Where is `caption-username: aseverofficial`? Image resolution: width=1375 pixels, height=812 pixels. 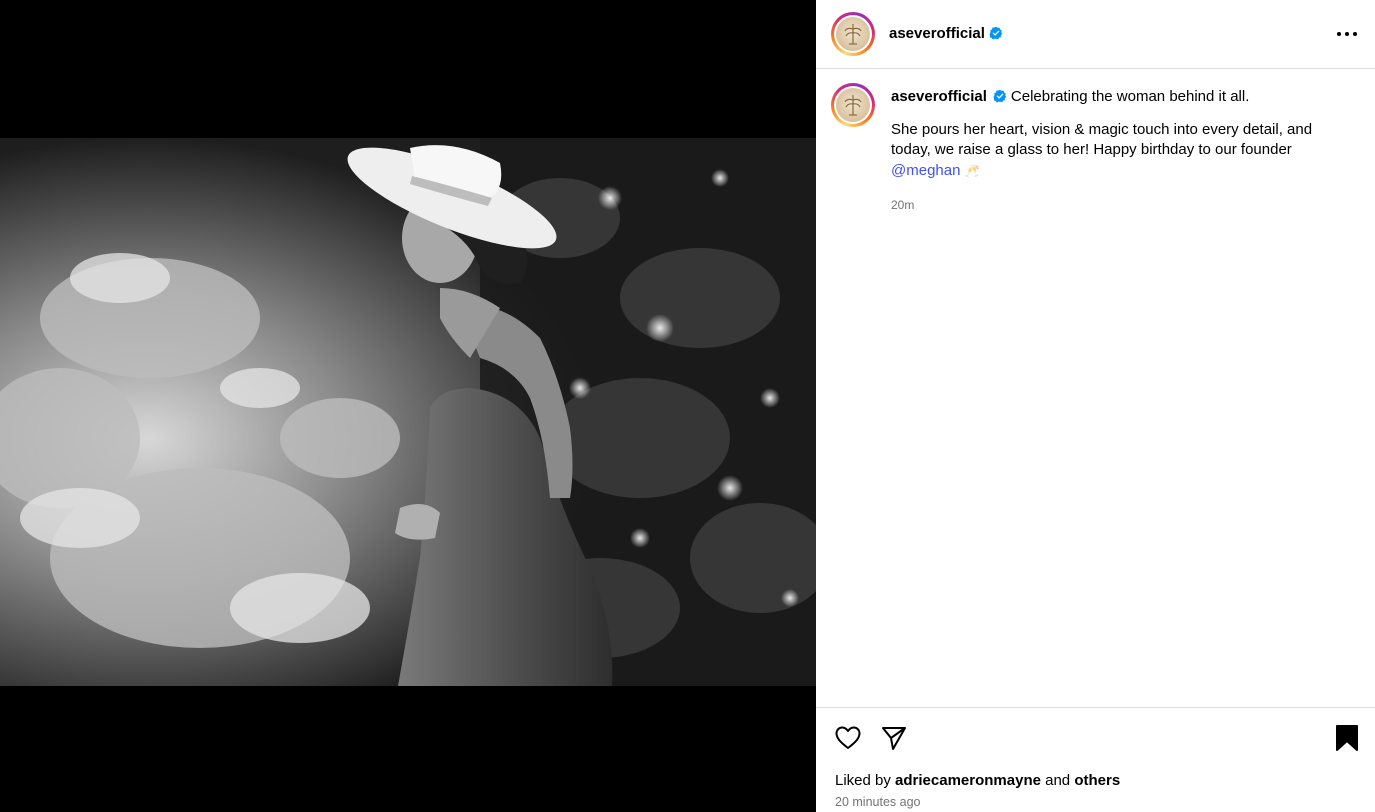
caption-username: aseverofficial is located at coordinates (939, 96).